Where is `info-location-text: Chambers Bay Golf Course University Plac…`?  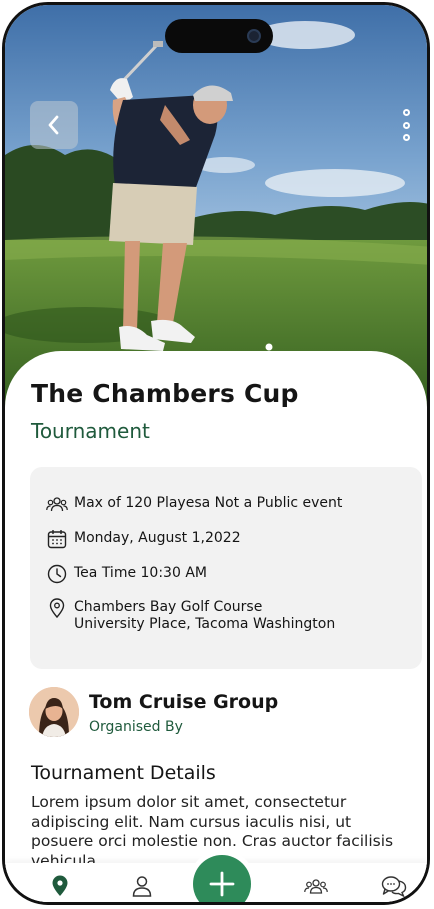 info-location-text: Chambers Bay Golf Course University Plac… is located at coordinates (204, 615).